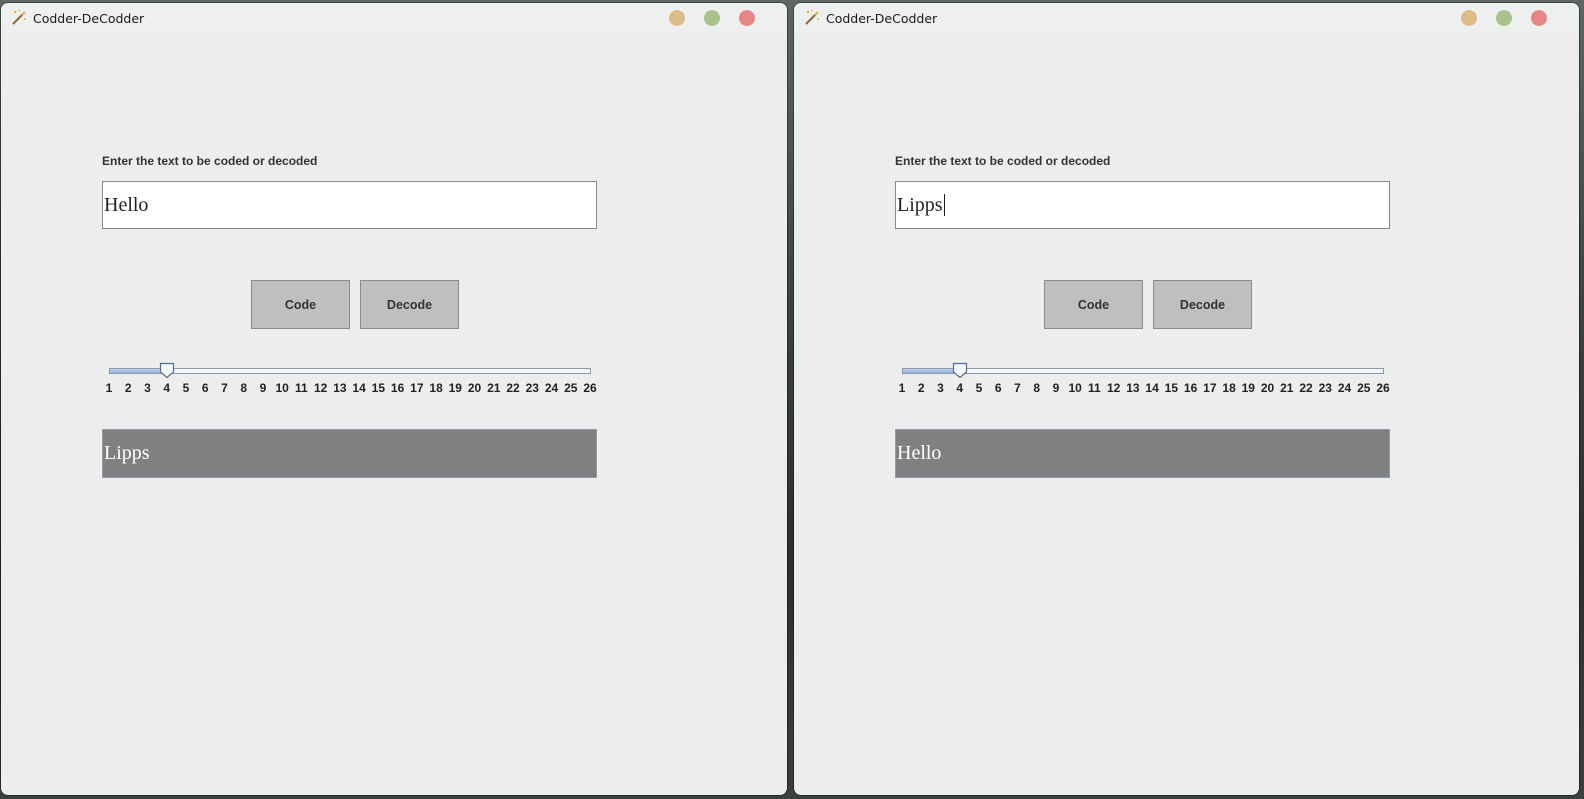 This screenshot has height=799, width=1584. What do you see at coordinates (919, 453) in the screenshot?
I see `output-text: Hello` at bounding box center [919, 453].